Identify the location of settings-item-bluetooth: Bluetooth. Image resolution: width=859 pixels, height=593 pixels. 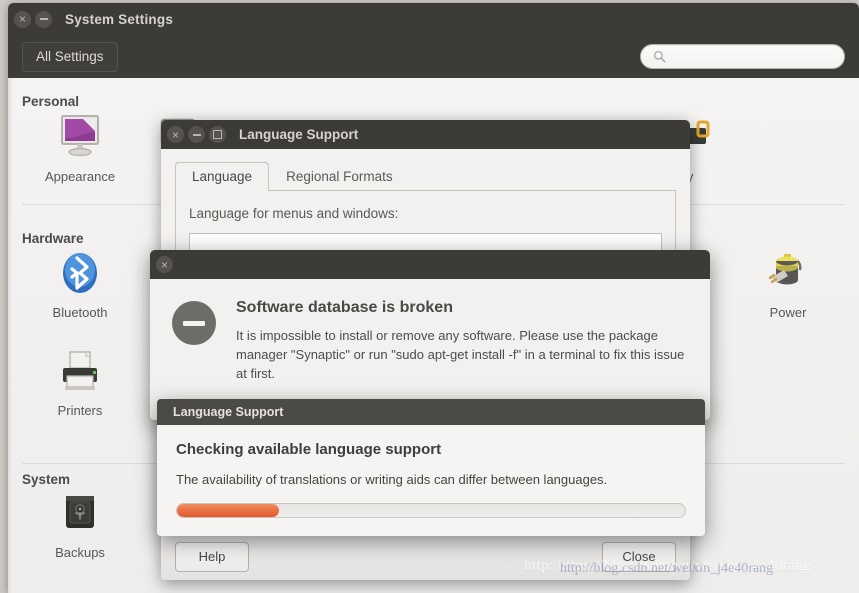
(80, 285).